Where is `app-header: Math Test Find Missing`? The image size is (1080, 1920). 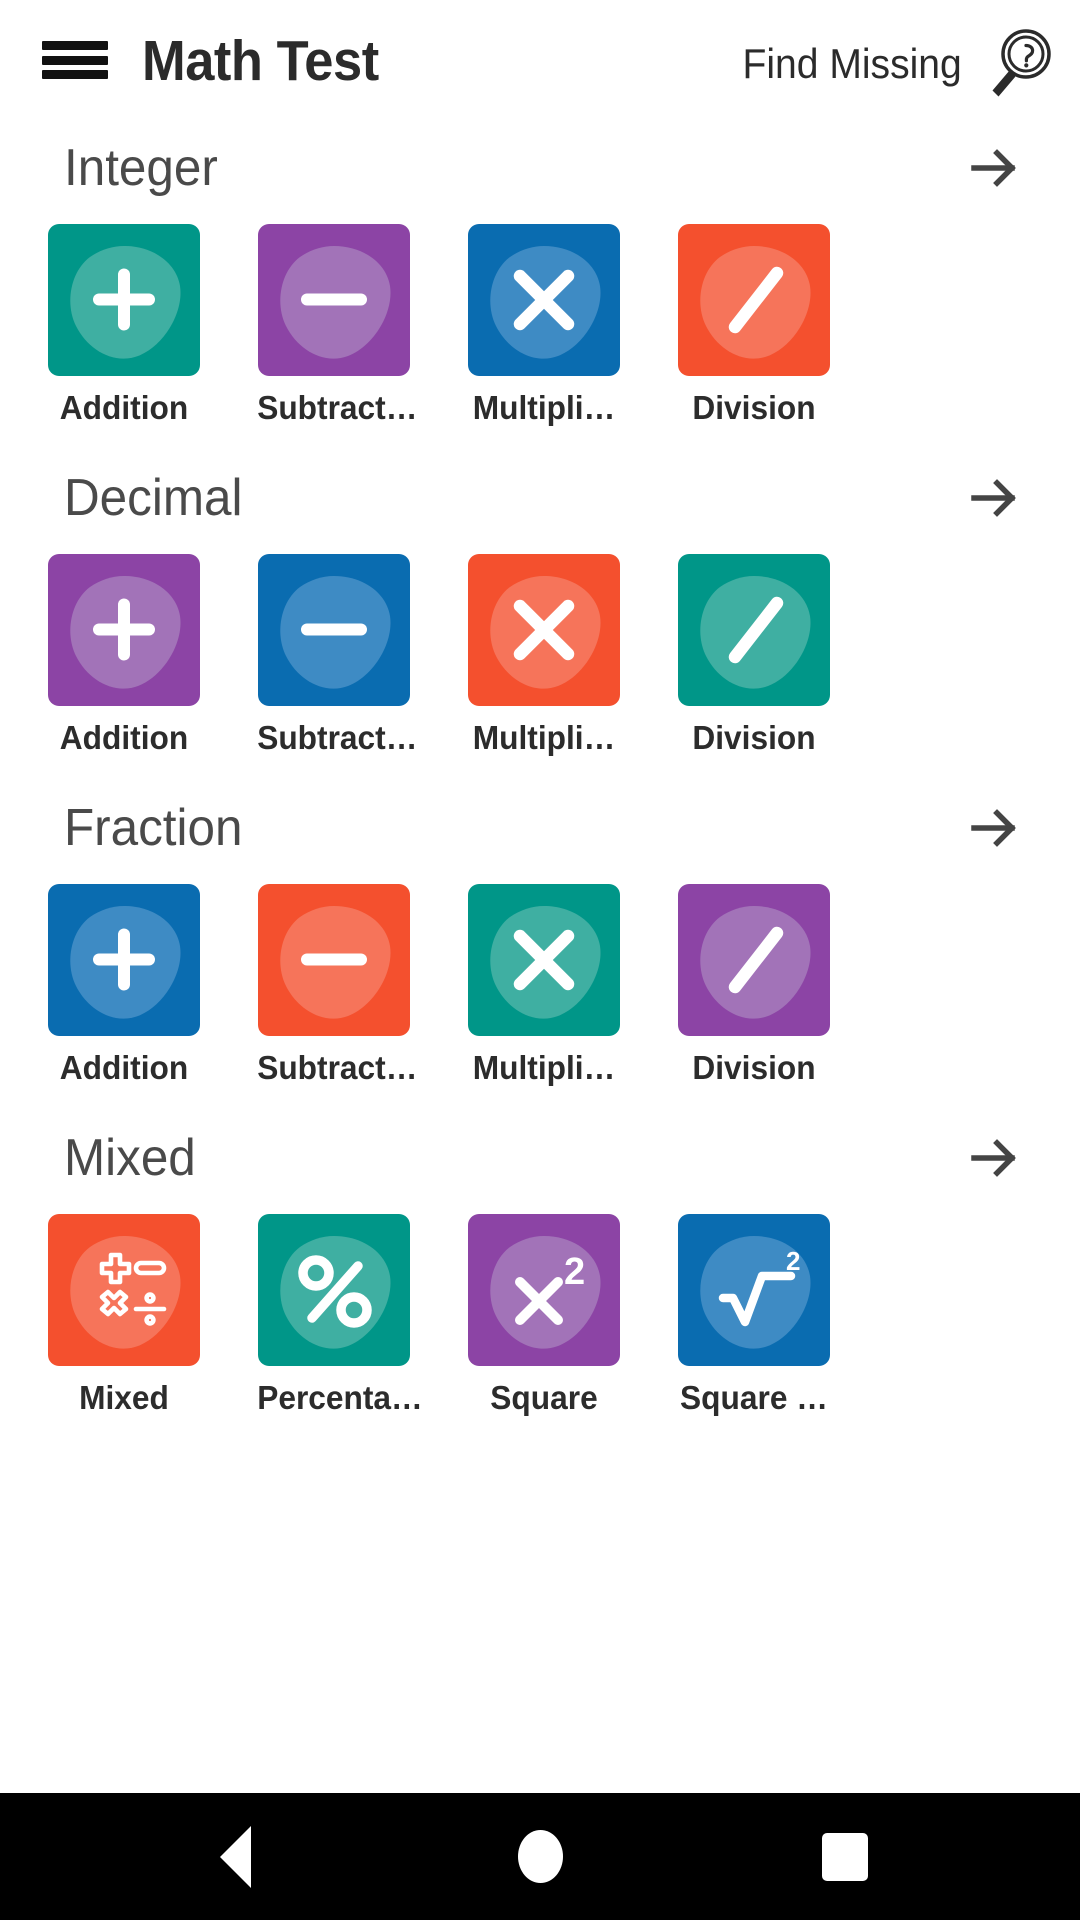 app-header: Math Test Find Missing is located at coordinates (540, 59).